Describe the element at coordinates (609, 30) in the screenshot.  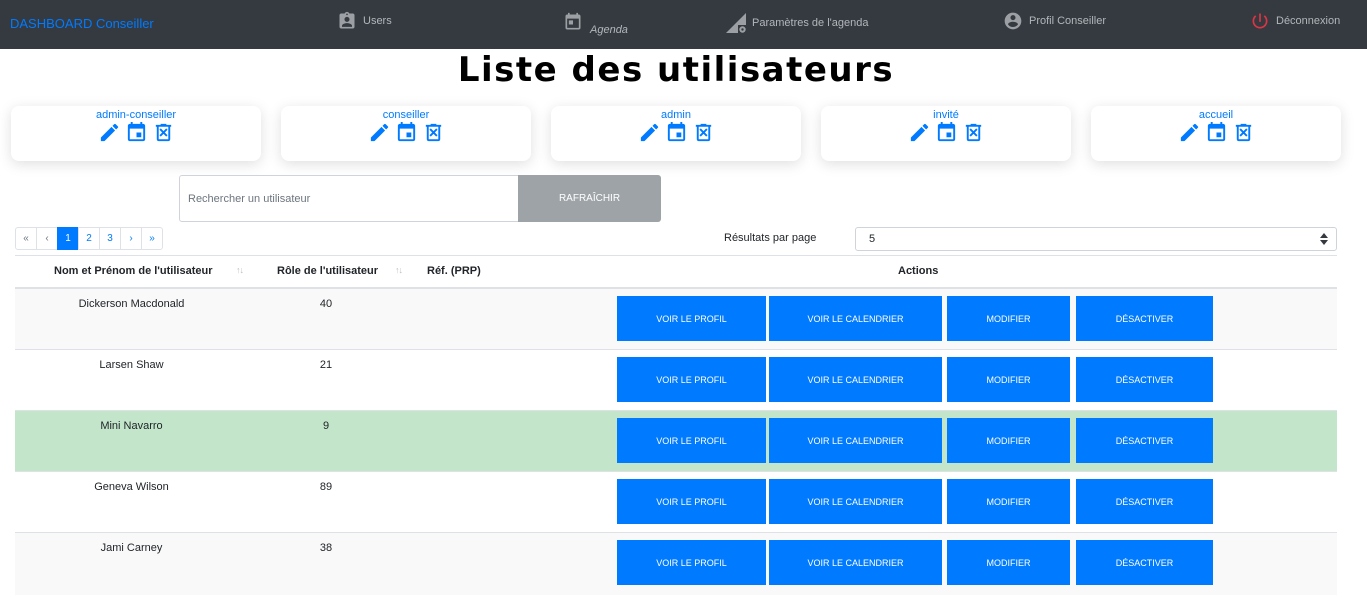
I see `nav-agenda-label: Agenda` at that location.